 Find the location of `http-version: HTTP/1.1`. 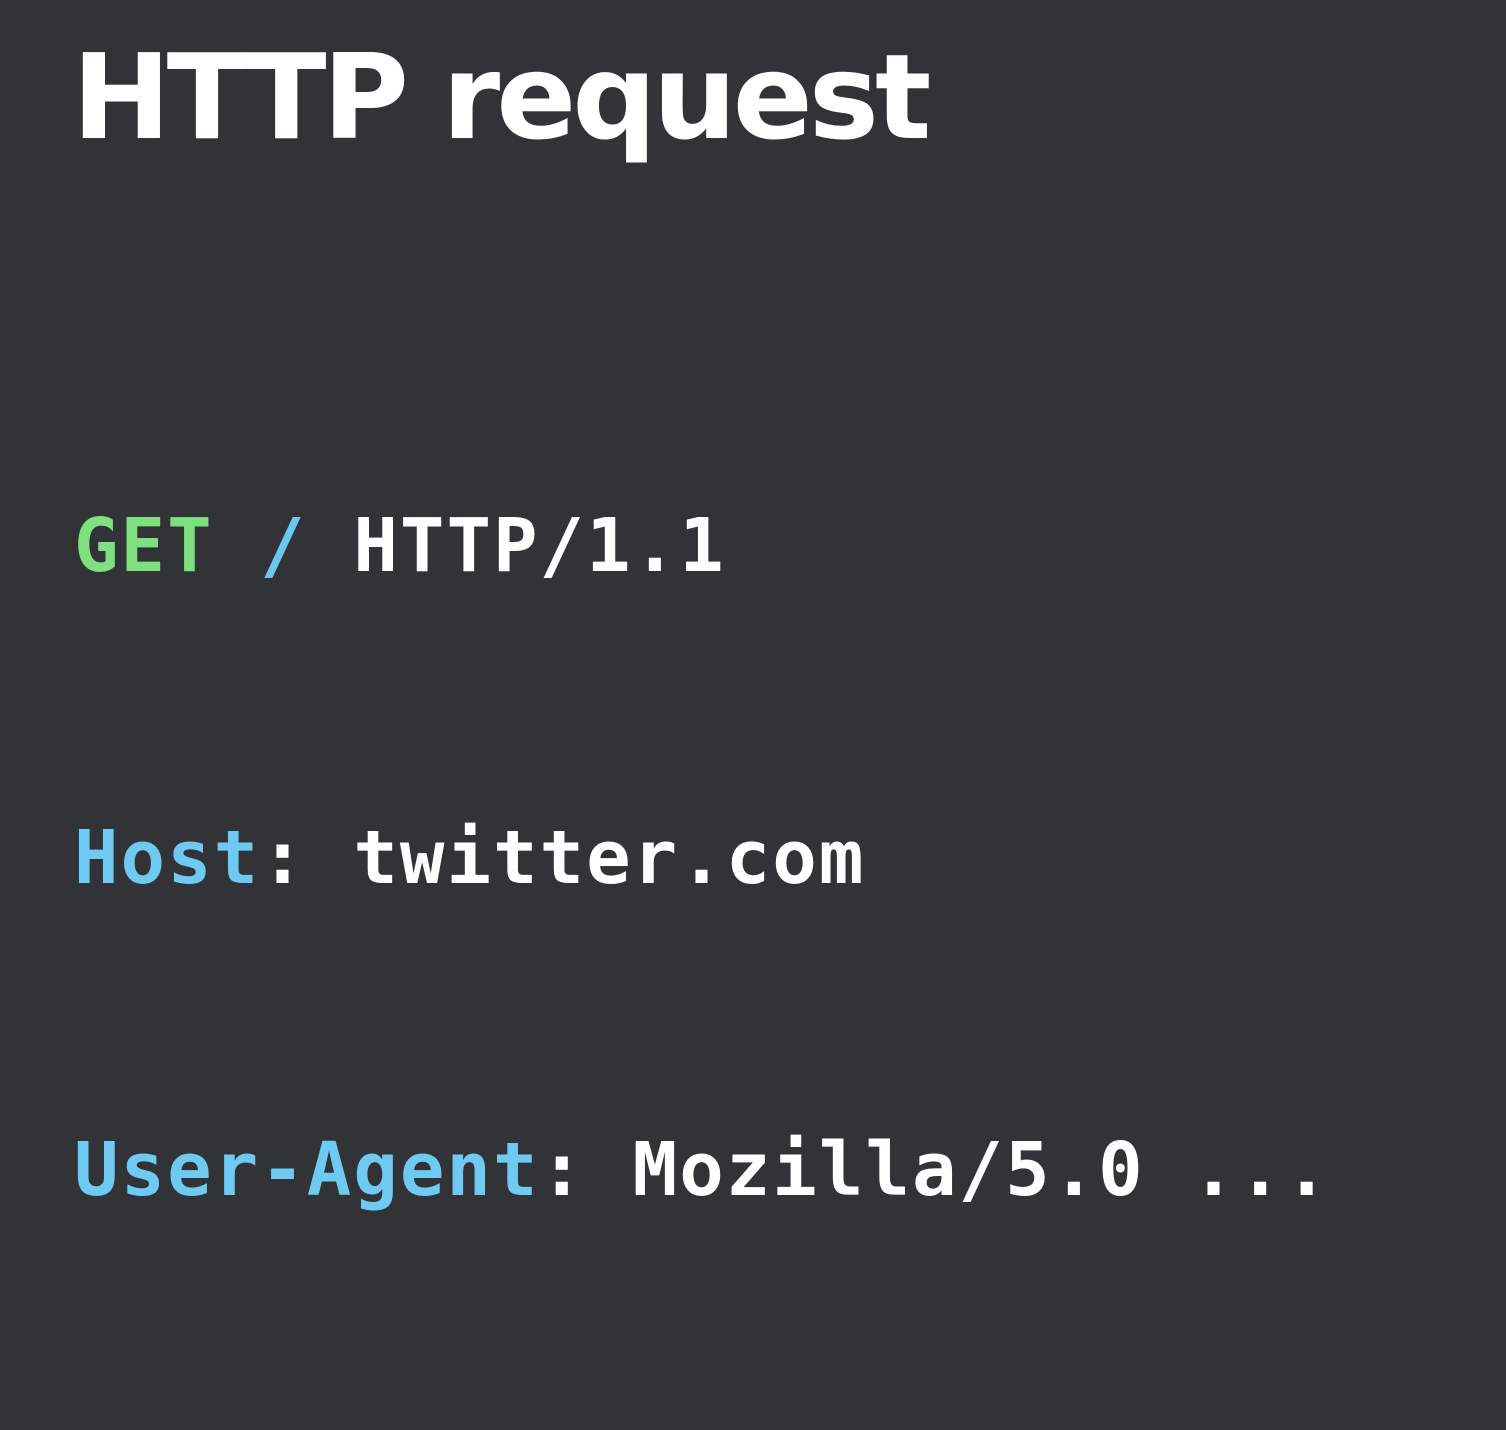

http-version: HTTP/1.1 is located at coordinates (539, 546).